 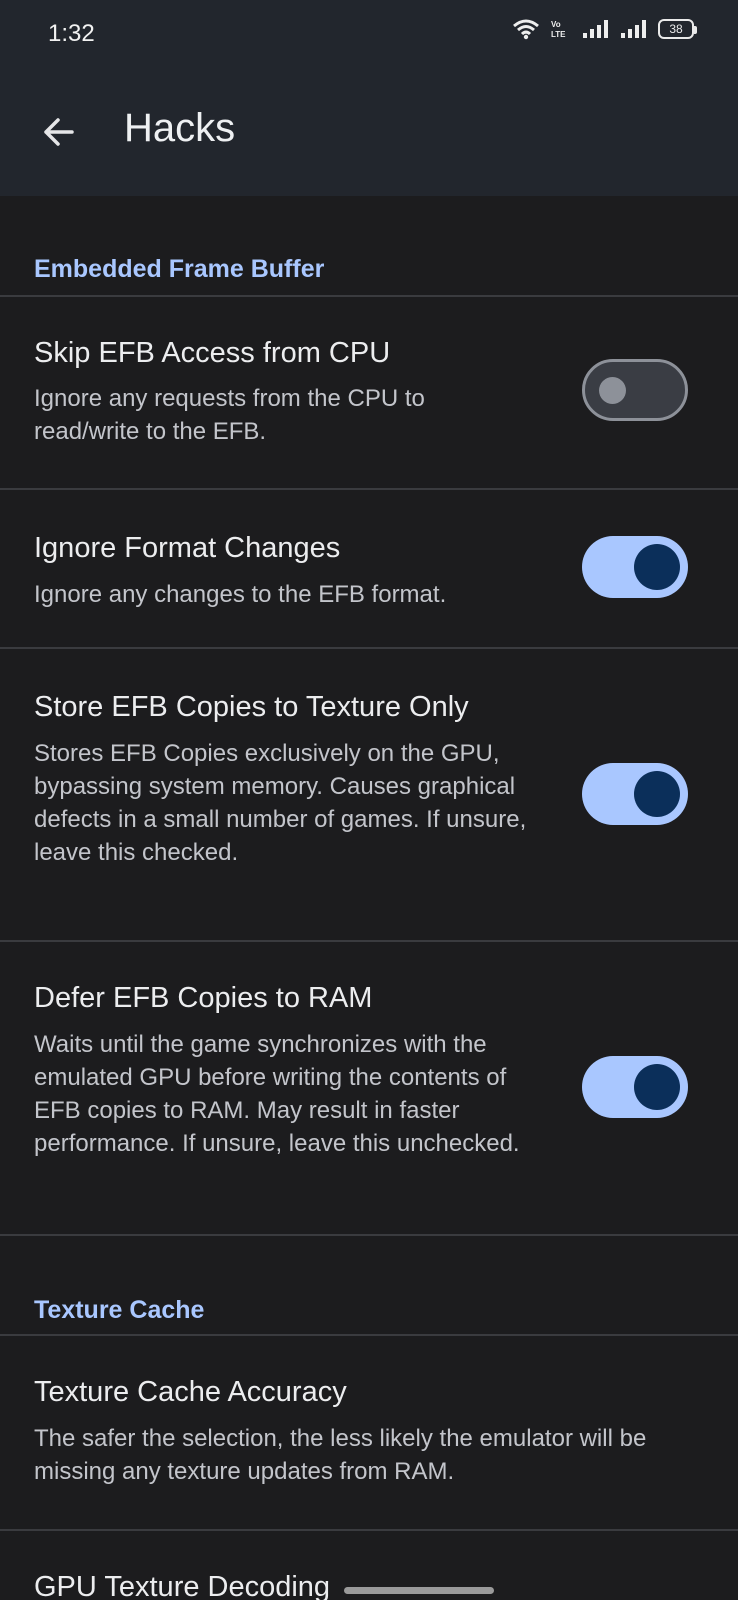 What do you see at coordinates (182, 1585) in the screenshot?
I see `pref-title: GPU Texture Decoding` at bounding box center [182, 1585].